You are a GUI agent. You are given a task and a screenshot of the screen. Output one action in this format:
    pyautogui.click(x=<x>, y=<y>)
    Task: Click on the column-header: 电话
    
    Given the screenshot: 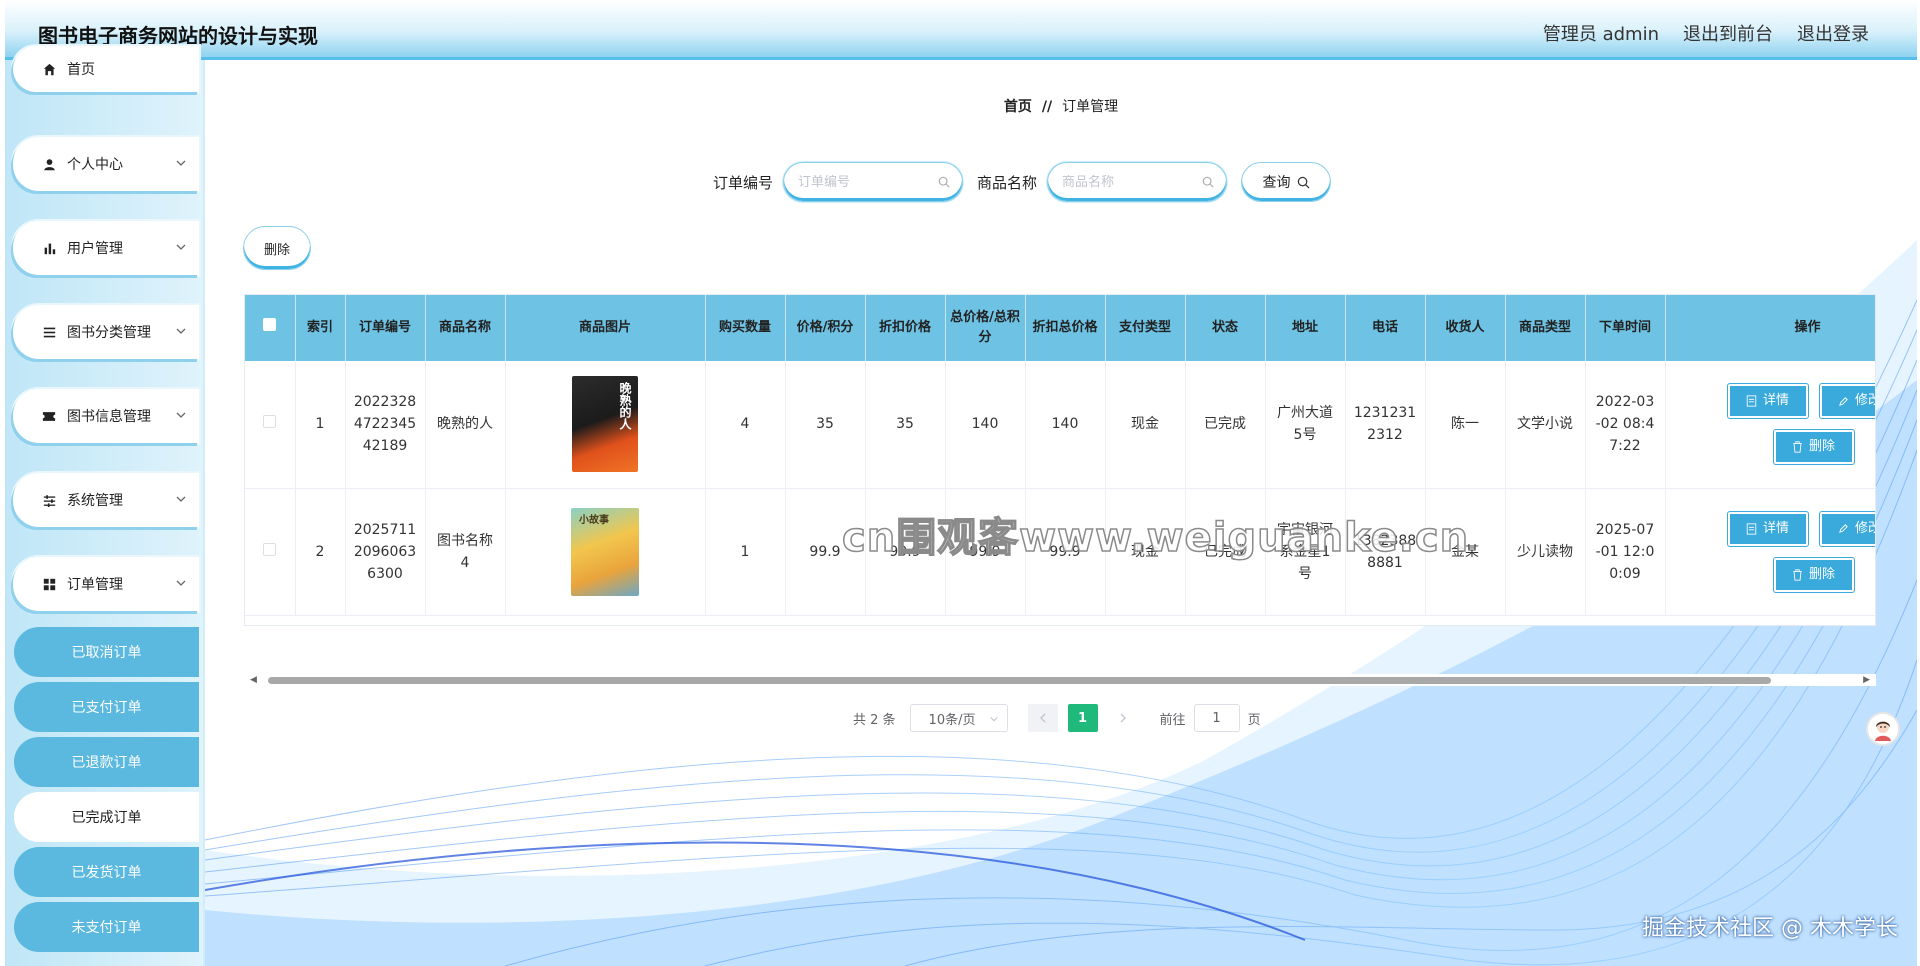 What is the action you would take?
    pyautogui.click(x=1385, y=328)
    